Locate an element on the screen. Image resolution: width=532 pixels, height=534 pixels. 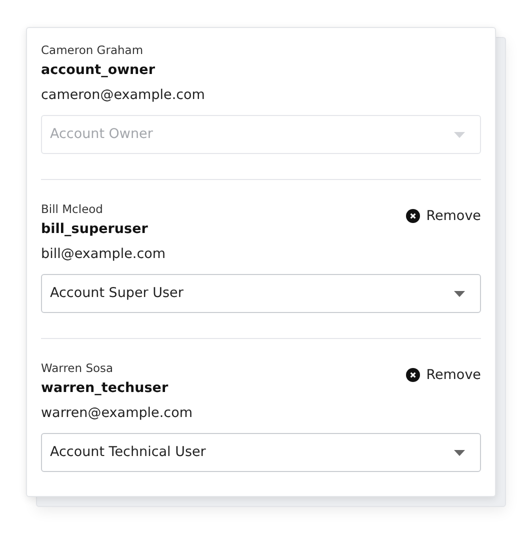
member-email: cameron@example.com is located at coordinates (123, 95).